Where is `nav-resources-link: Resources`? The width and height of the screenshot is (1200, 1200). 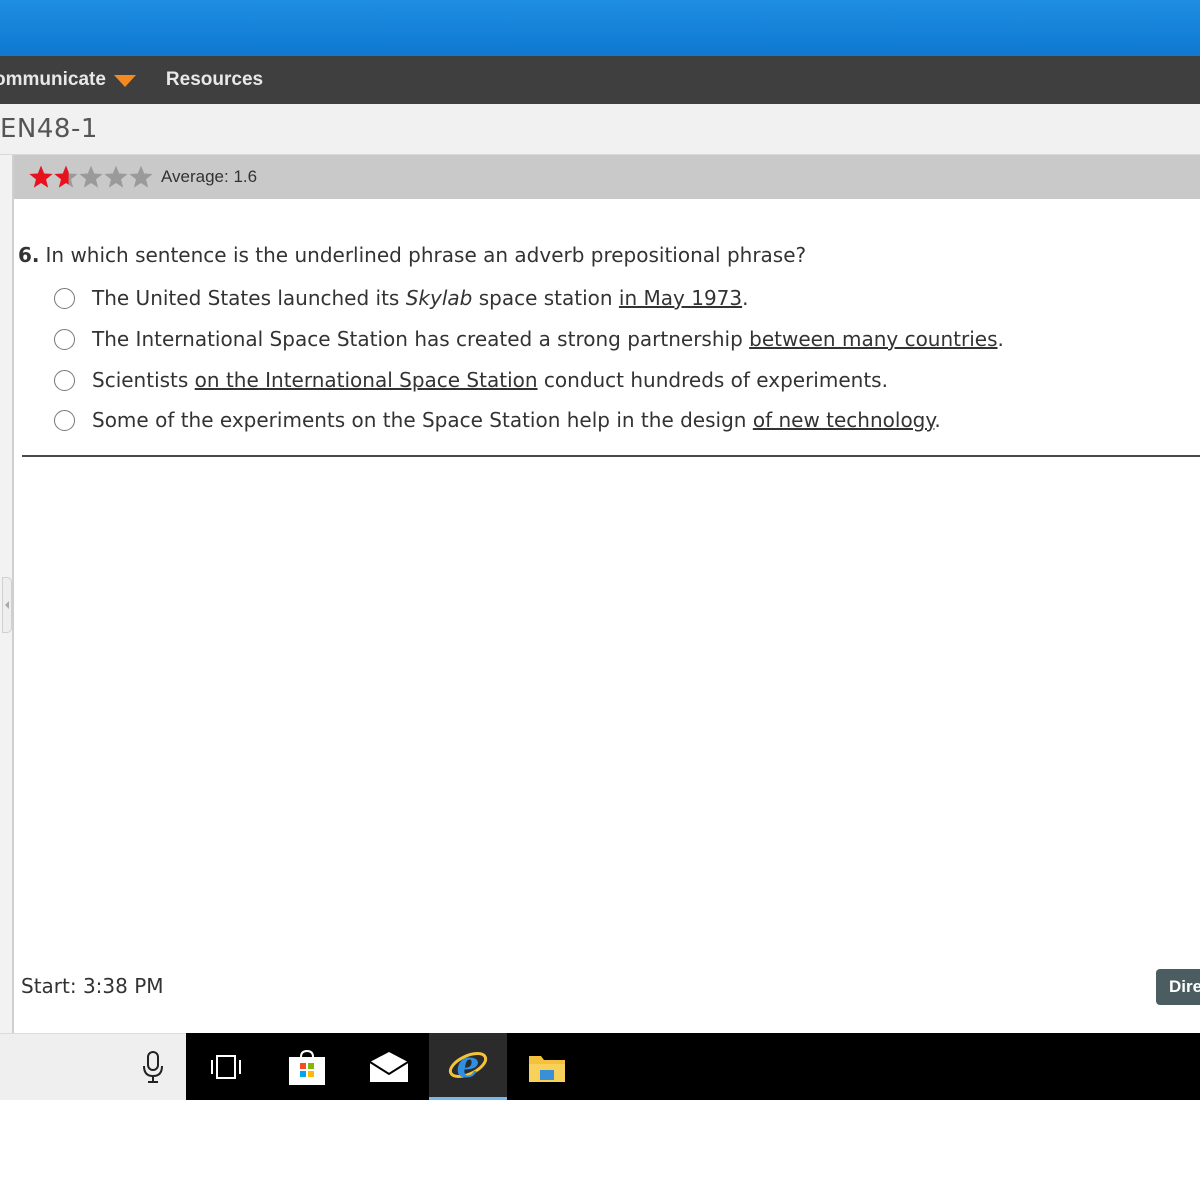 nav-resources-link: Resources is located at coordinates (214, 80).